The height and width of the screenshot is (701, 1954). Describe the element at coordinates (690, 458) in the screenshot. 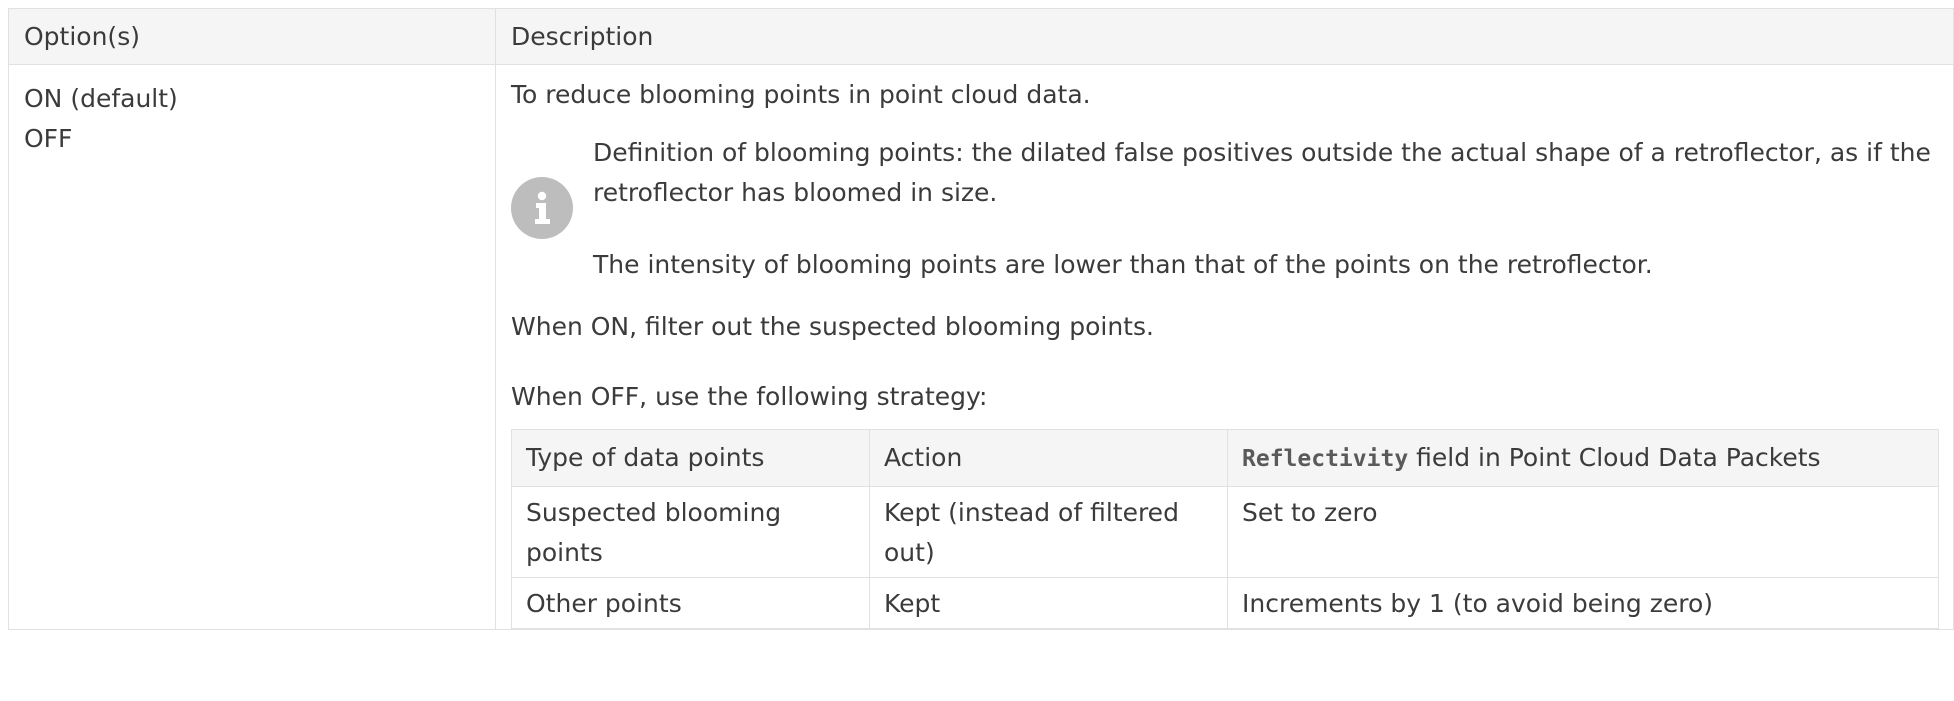

I see `strategy-header-type: Type of data points` at that location.